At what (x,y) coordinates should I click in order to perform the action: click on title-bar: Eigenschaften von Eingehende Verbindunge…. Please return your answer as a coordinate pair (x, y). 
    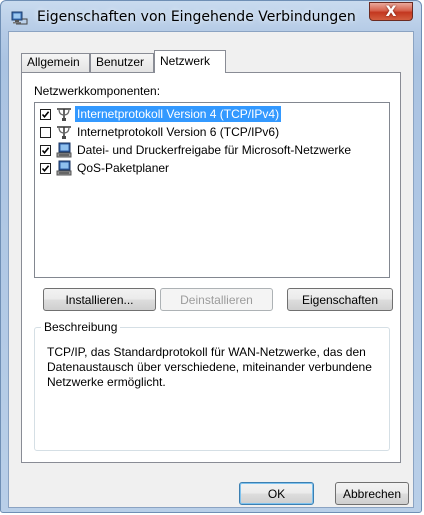
    Looking at the image, I should click on (211, 16).